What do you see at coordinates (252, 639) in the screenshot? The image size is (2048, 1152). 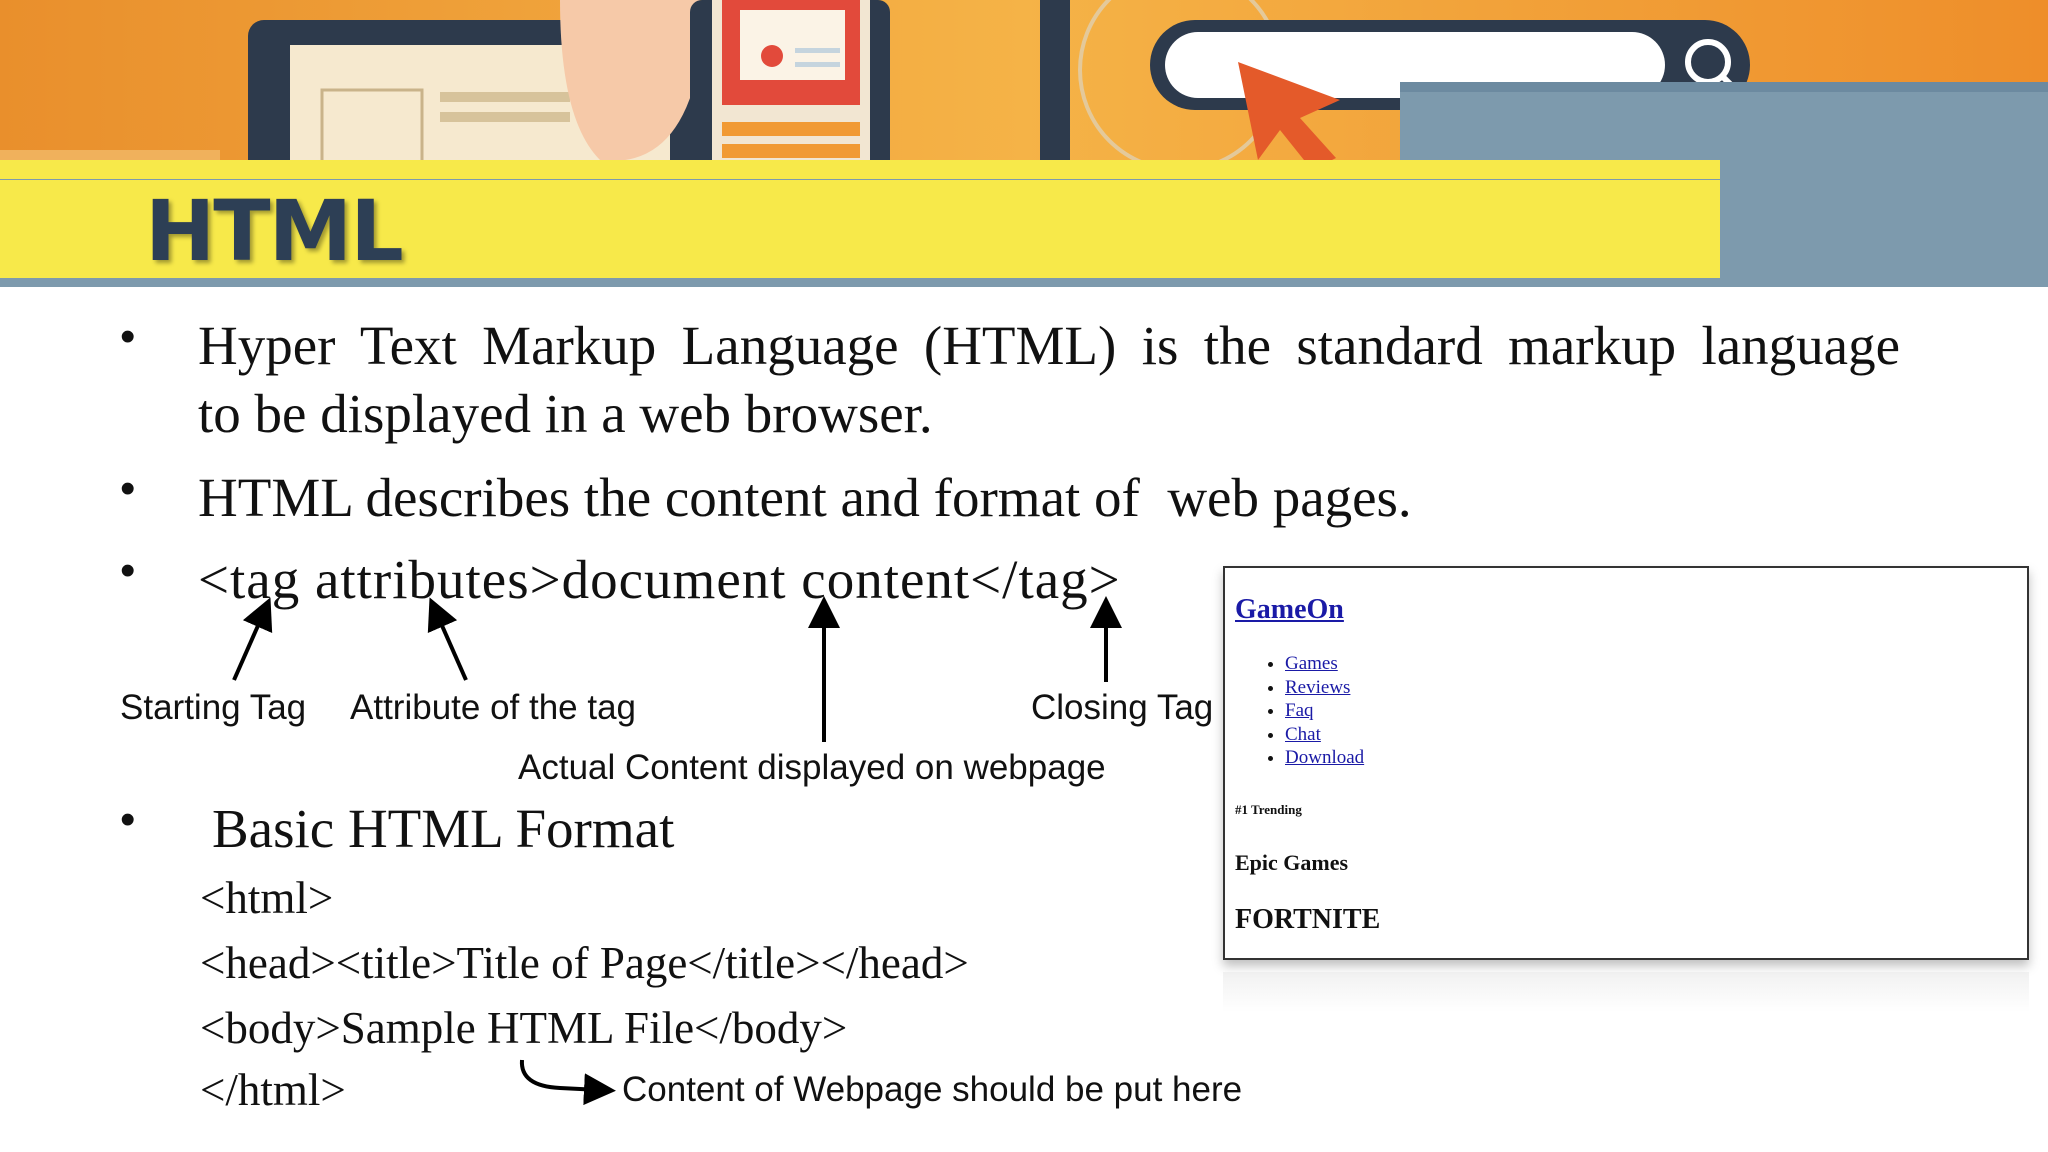 I see `arrow-starting-tag` at bounding box center [252, 639].